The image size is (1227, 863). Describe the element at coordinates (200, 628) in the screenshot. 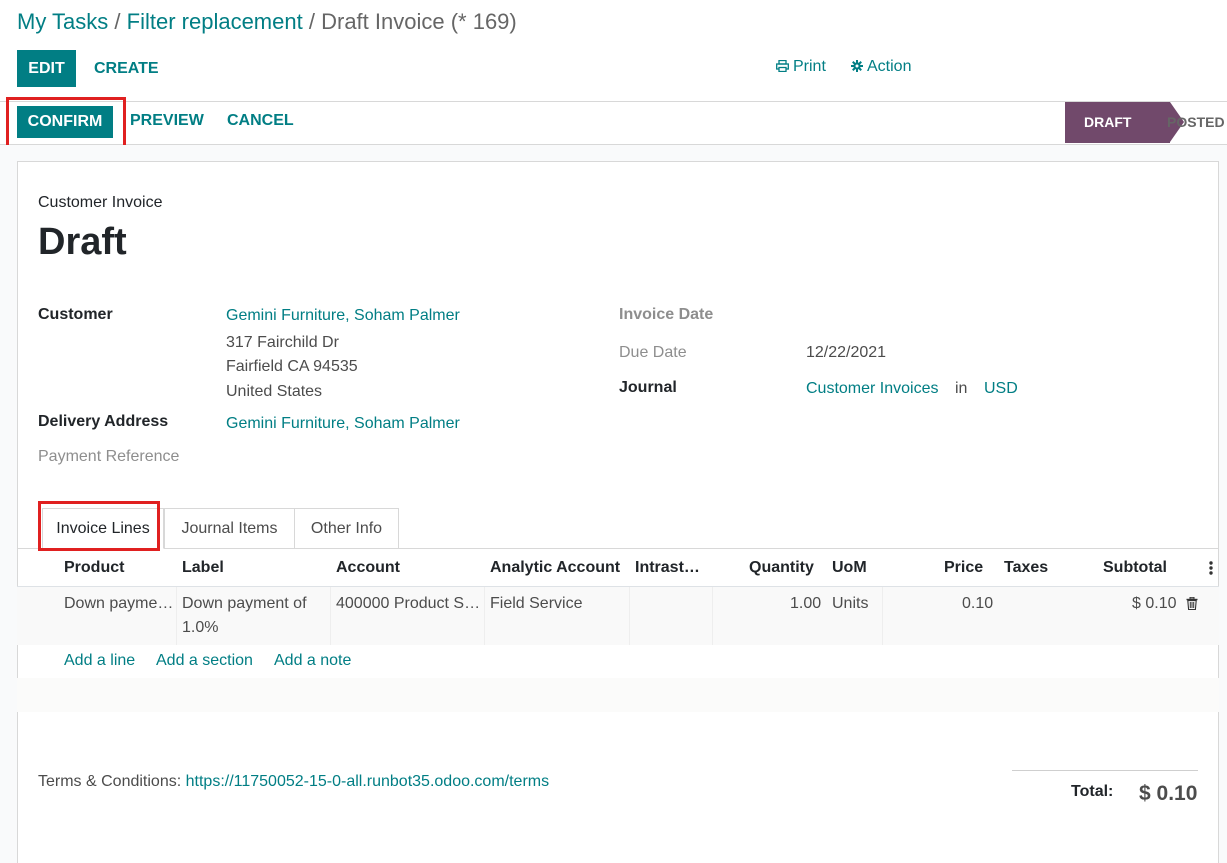

I see `cell-label-line2: 1.0%` at that location.